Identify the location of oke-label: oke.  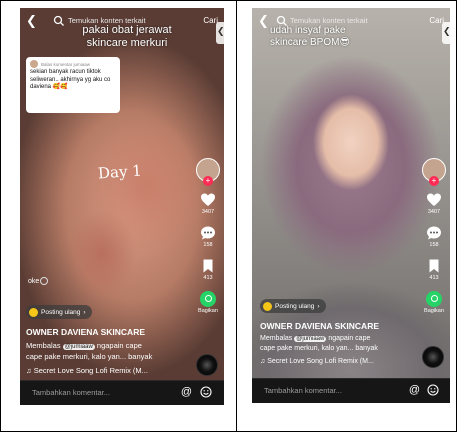
(34, 281).